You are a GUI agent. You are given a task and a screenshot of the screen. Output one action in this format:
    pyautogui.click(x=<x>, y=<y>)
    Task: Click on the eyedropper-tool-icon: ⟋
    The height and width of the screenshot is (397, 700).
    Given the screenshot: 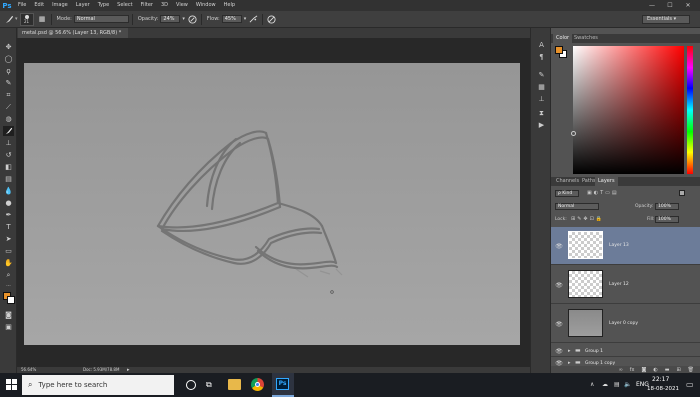 What is the action you would take?
    pyautogui.click(x=8, y=107)
    